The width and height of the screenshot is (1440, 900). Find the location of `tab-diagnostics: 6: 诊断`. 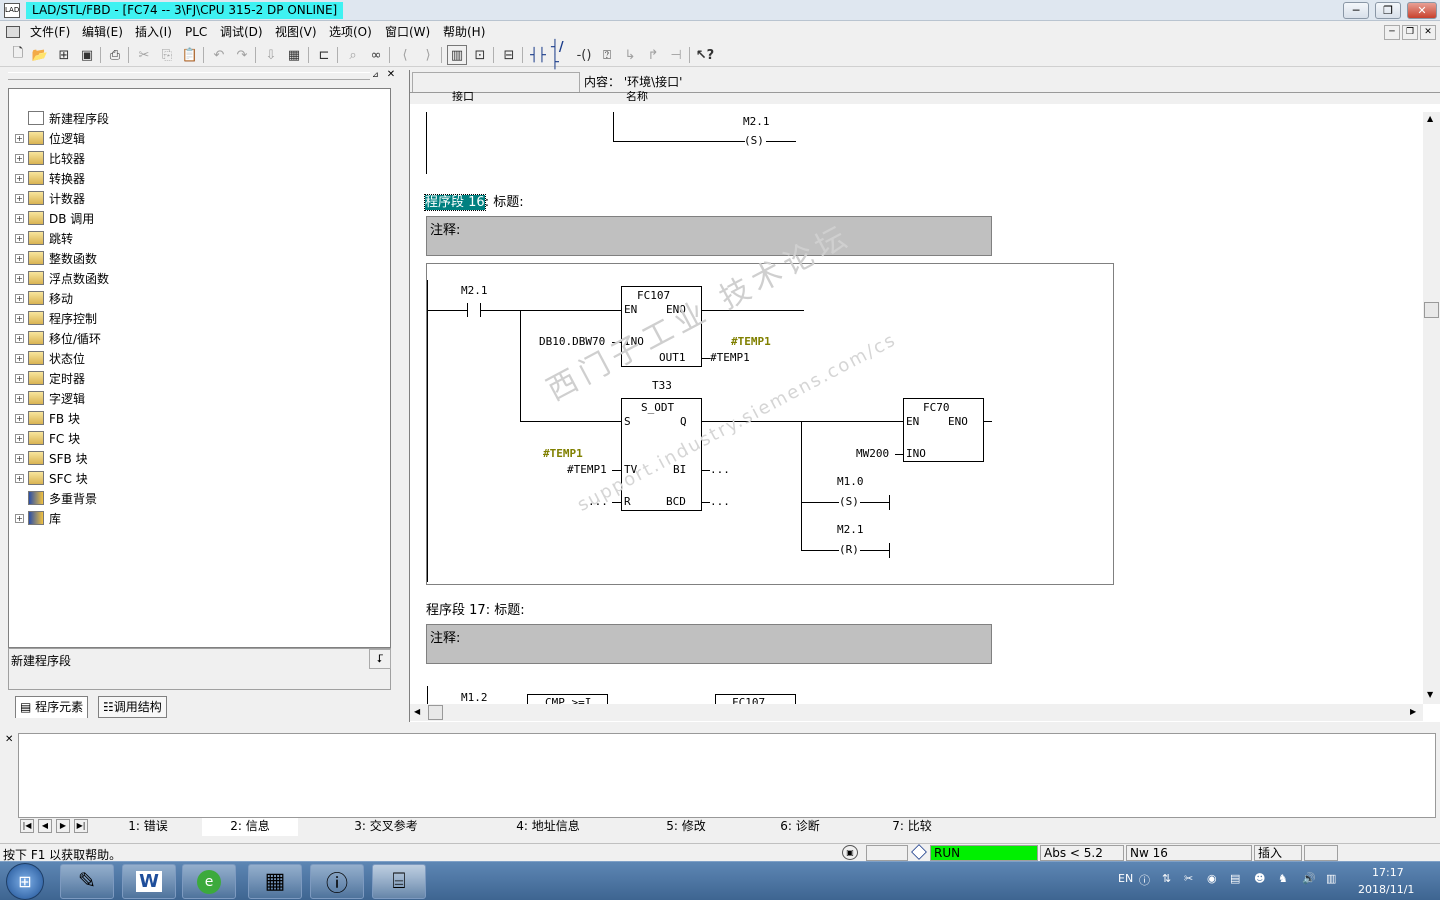

tab-diagnostics: 6: 诊断 is located at coordinates (800, 827).